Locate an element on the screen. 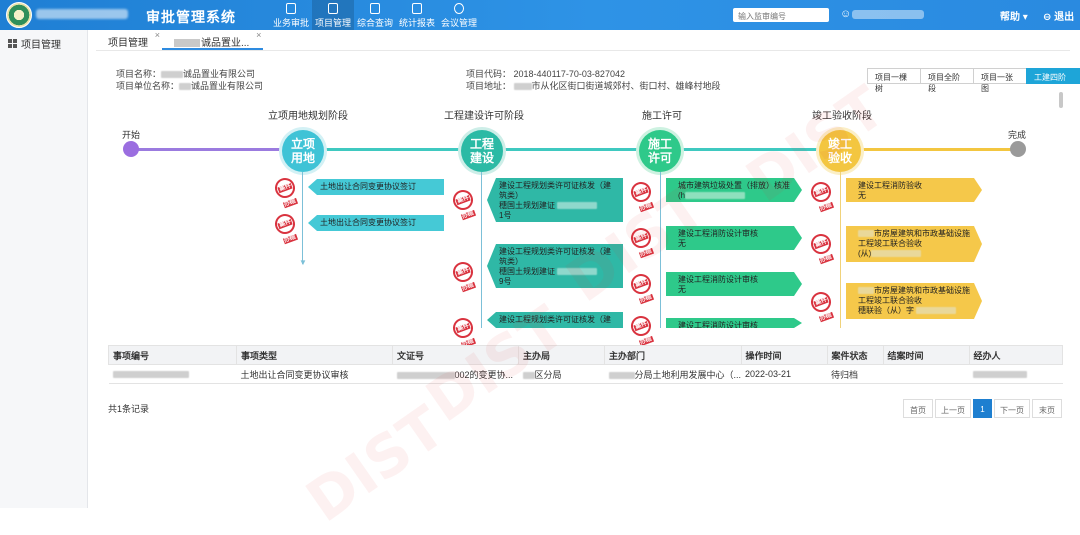 This screenshot has height=535, width=1080. task-card: 建设工程消防验收无 is located at coordinates (914, 190).